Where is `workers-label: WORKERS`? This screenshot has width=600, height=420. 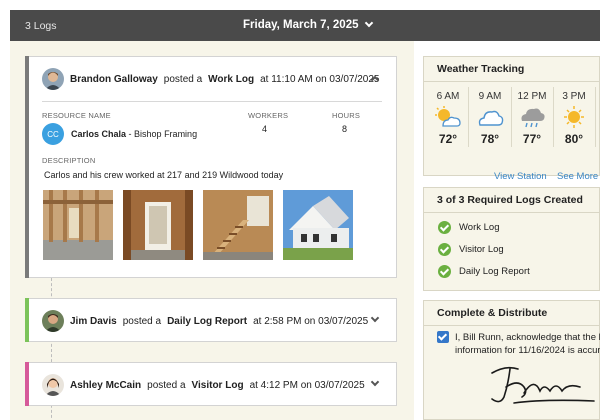
workers-label: WORKERS is located at coordinates (268, 115).